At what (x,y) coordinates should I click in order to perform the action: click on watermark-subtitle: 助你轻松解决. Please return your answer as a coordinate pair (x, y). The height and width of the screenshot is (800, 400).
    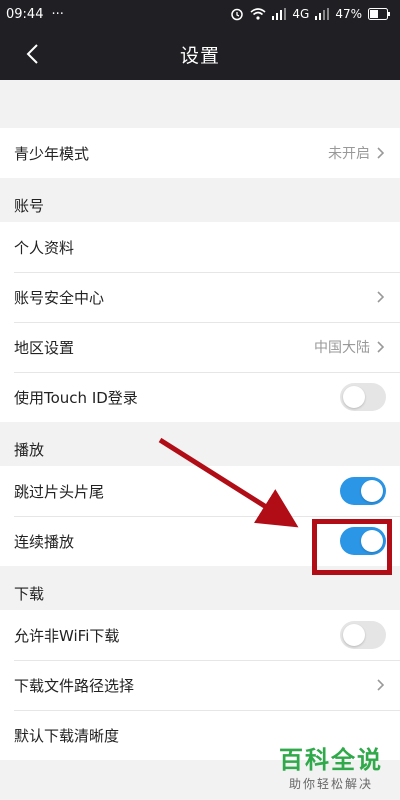
    Looking at the image, I should click on (330, 784).